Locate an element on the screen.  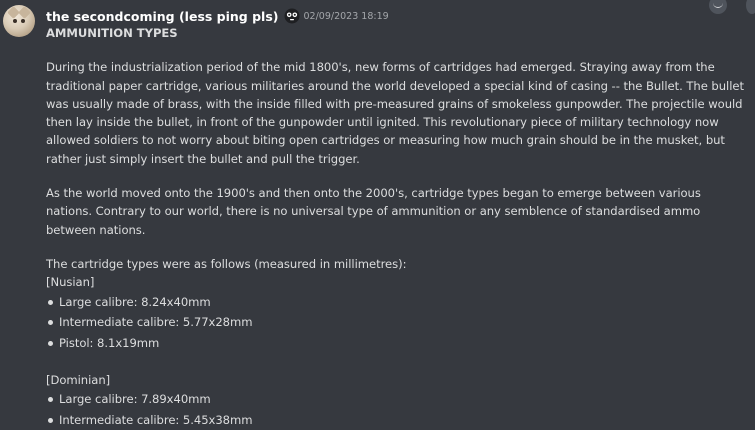
avatar-eye-left is located at coordinates (15, 21).